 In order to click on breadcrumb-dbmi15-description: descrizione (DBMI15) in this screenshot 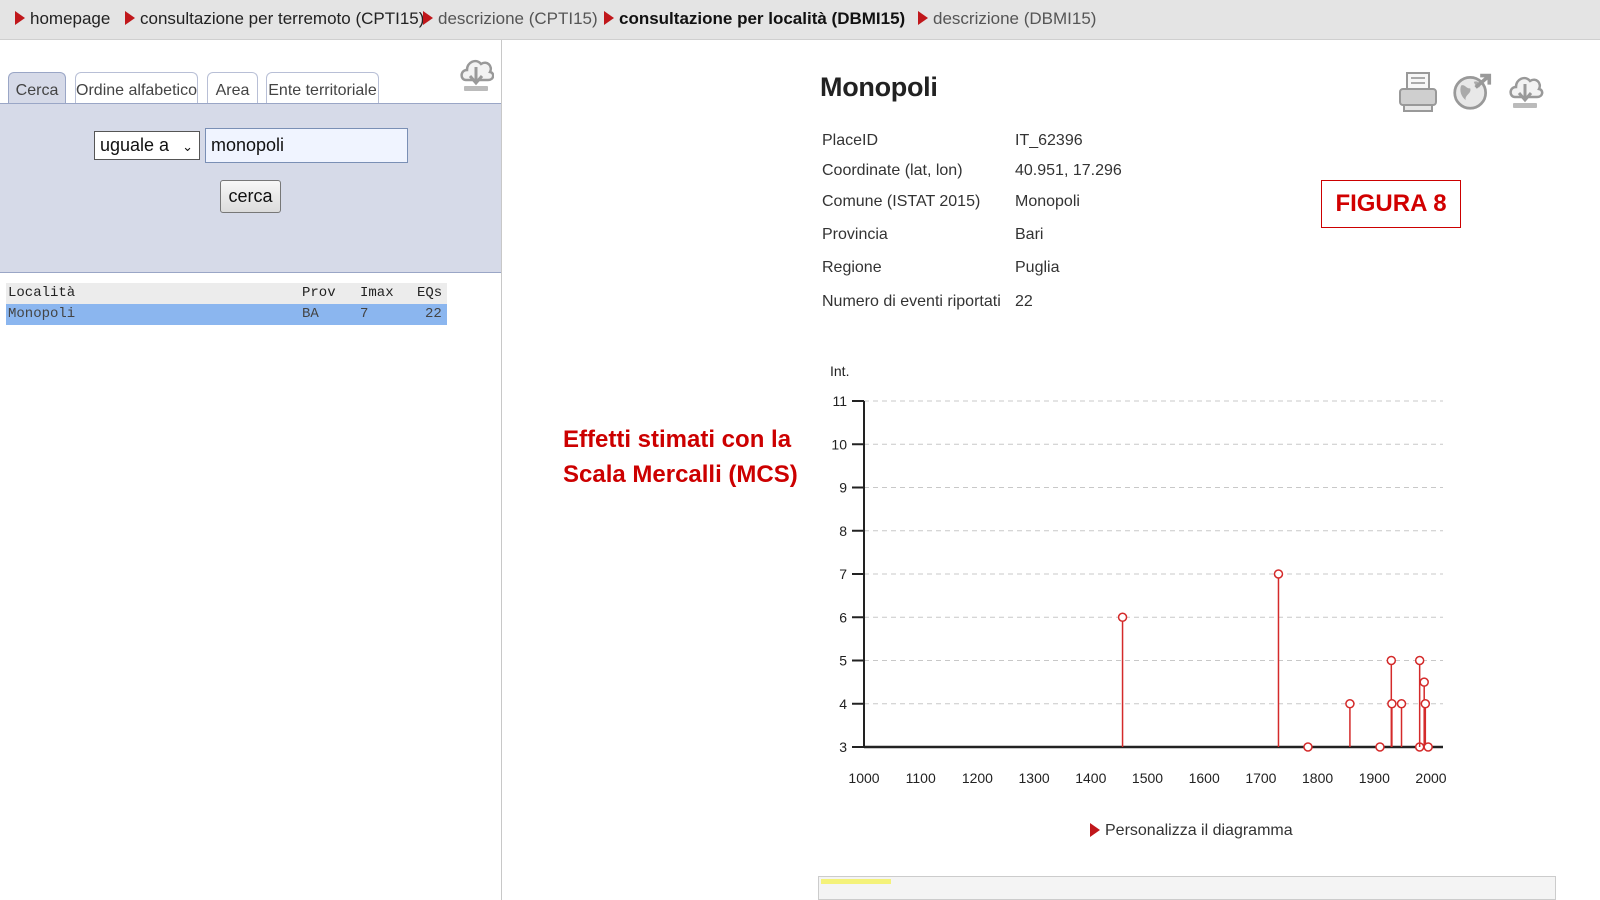, I will do `click(1007, 19)`.